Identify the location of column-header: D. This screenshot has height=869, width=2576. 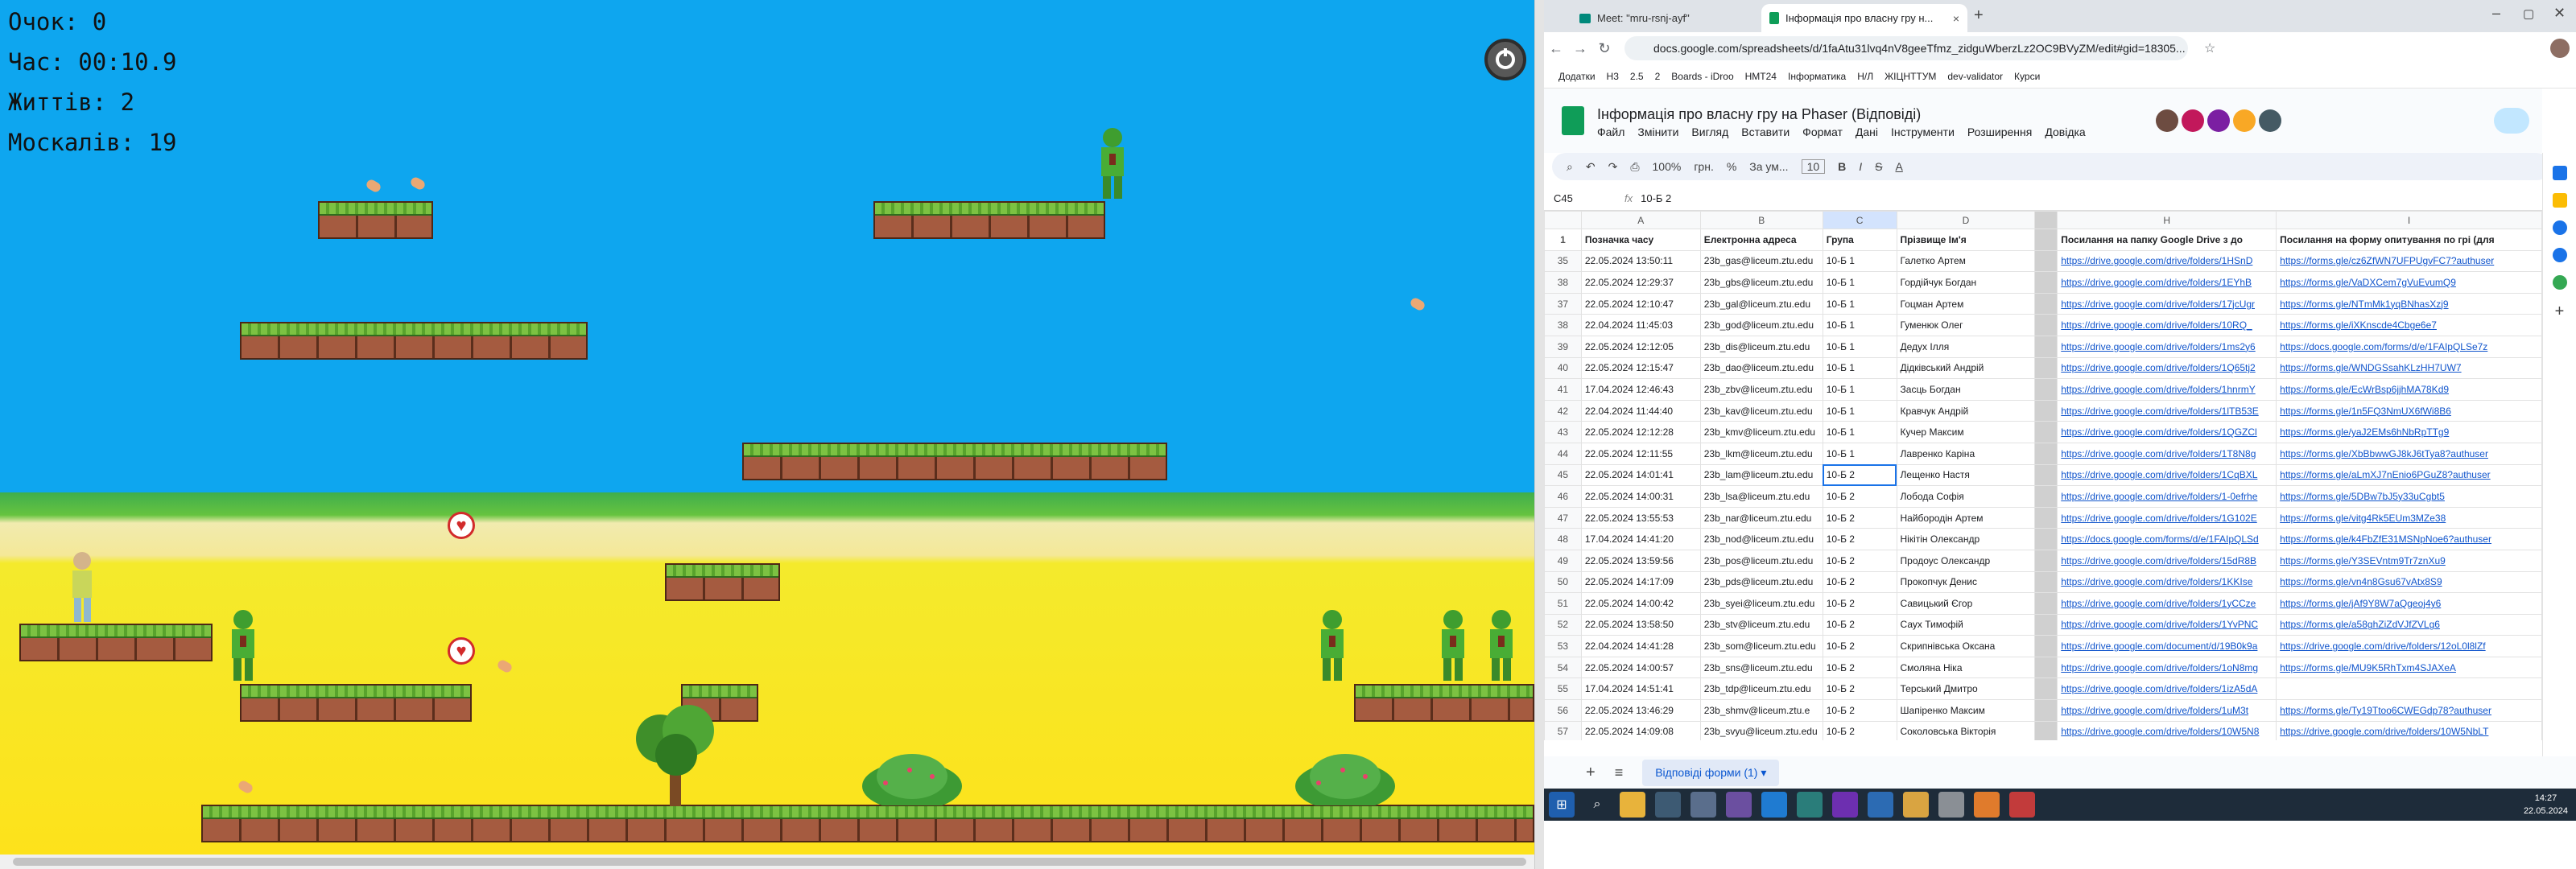
(1966, 220).